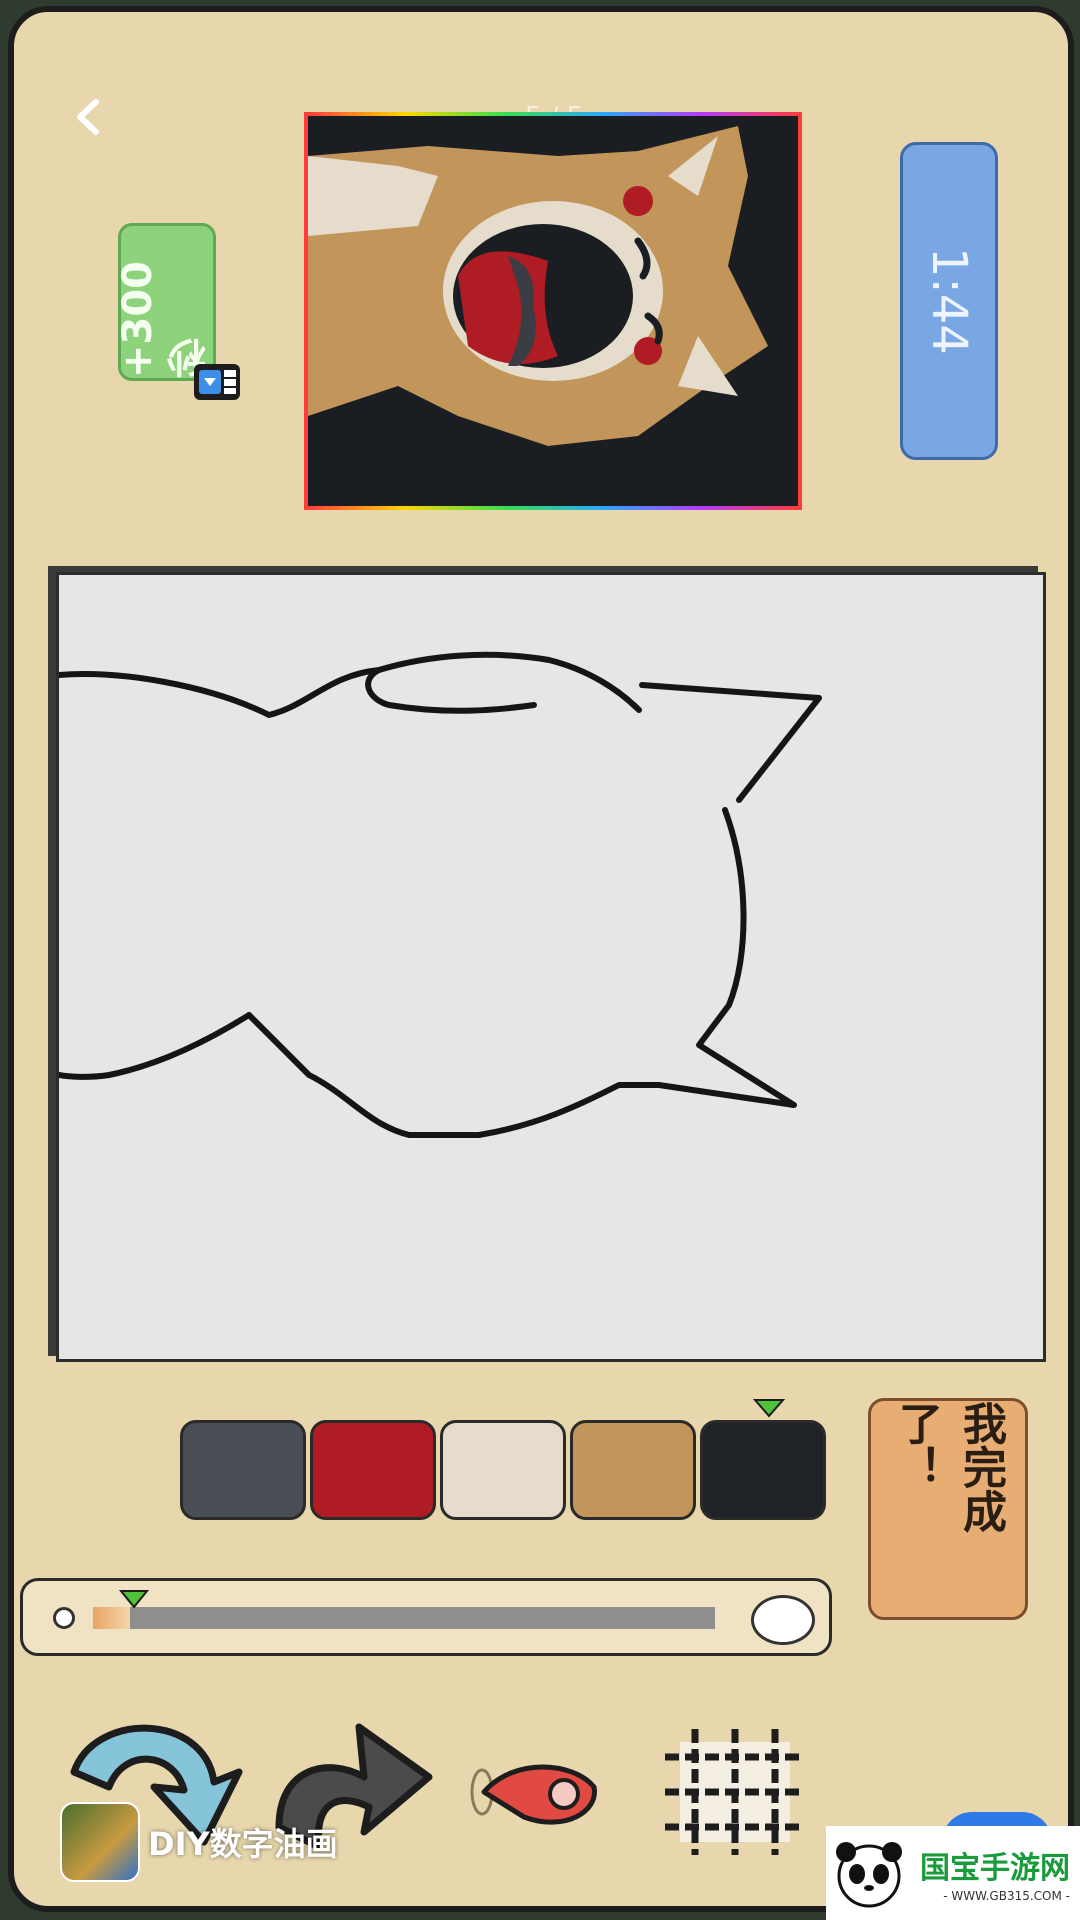  I want to click on watermark-url: - WWW.GB315.COM -, so click(1006, 1896).